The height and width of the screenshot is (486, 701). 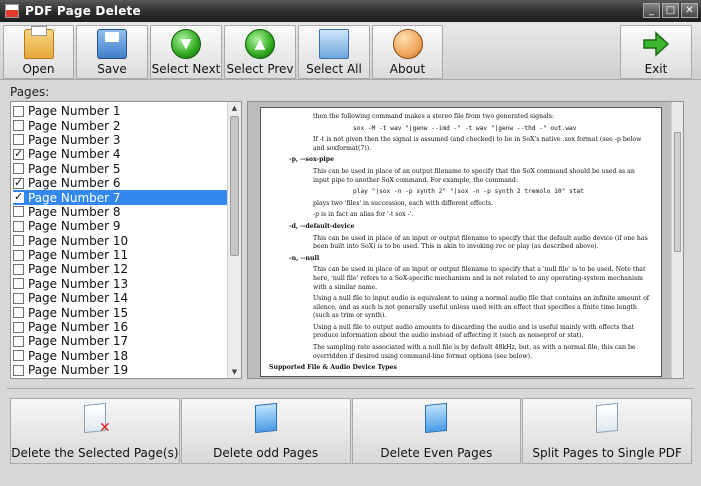 I want to click on page-item-label: Page Number 16, so click(x=78, y=327).